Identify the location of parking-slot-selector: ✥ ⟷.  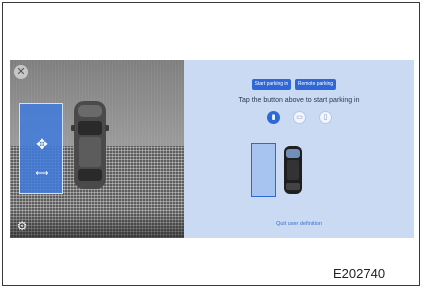
(41, 148).